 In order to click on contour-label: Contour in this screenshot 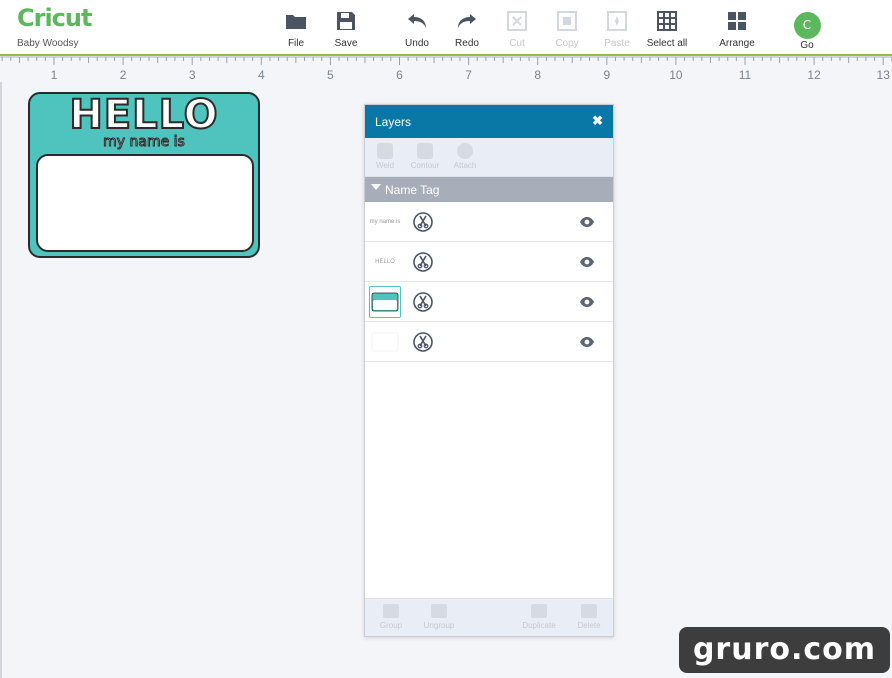, I will do `click(425, 165)`.